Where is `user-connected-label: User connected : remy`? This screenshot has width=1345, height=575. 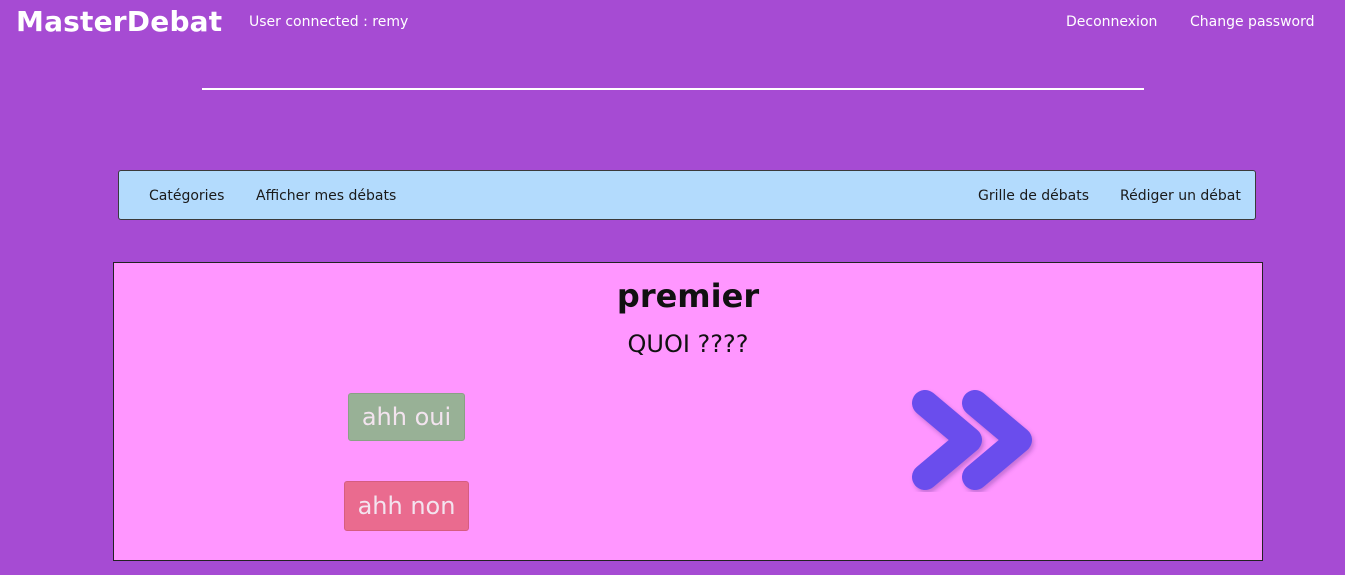 user-connected-label: User connected : remy is located at coordinates (329, 22).